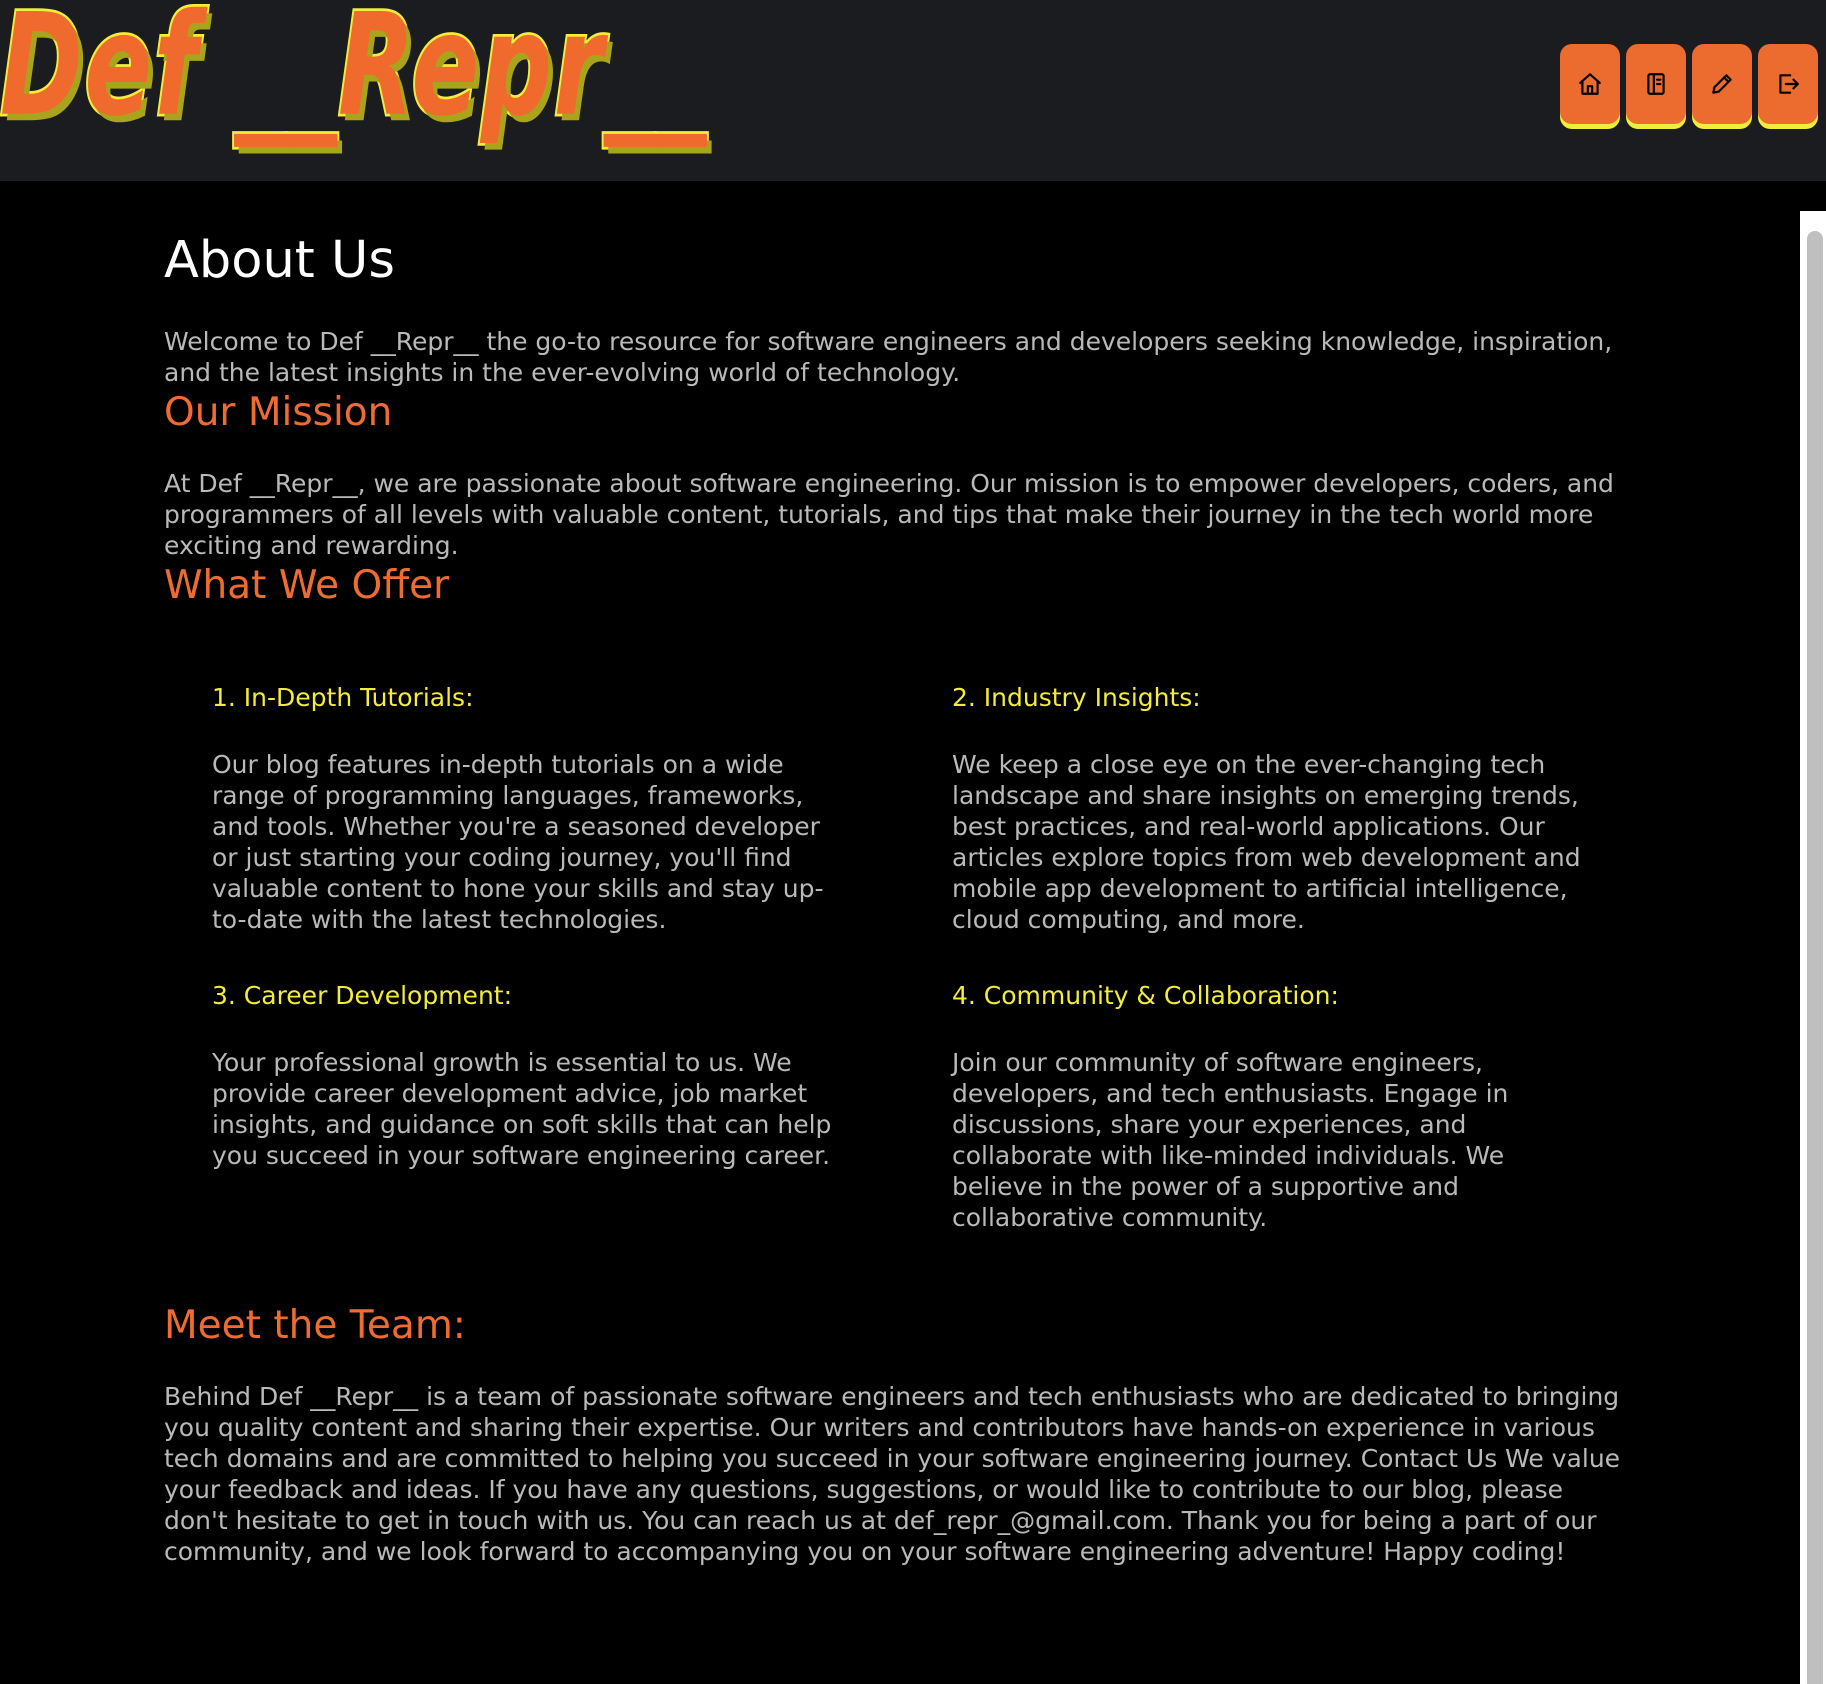 This screenshot has height=1684, width=1826. I want to click on write-button, so click(1722, 84).